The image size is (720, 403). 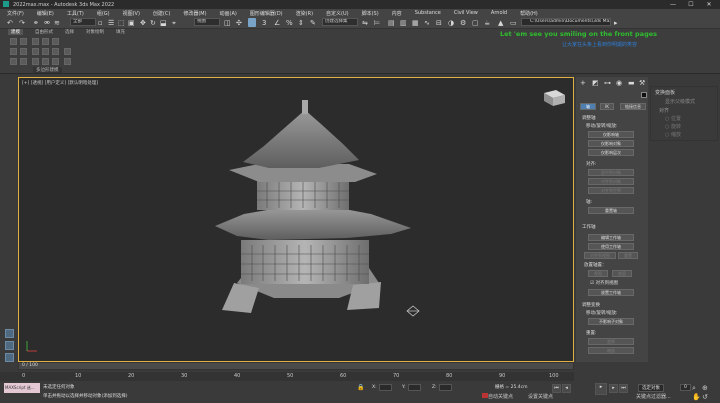 I want to click on autokey-label: 自动关键点, so click(x=500, y=396).